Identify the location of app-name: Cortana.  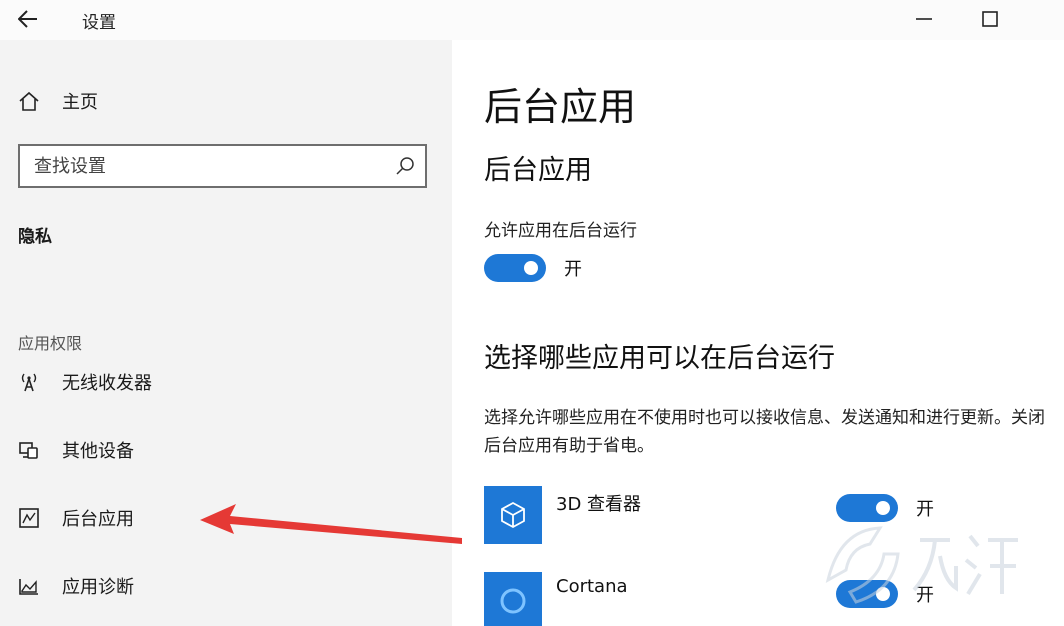
(592, 586).